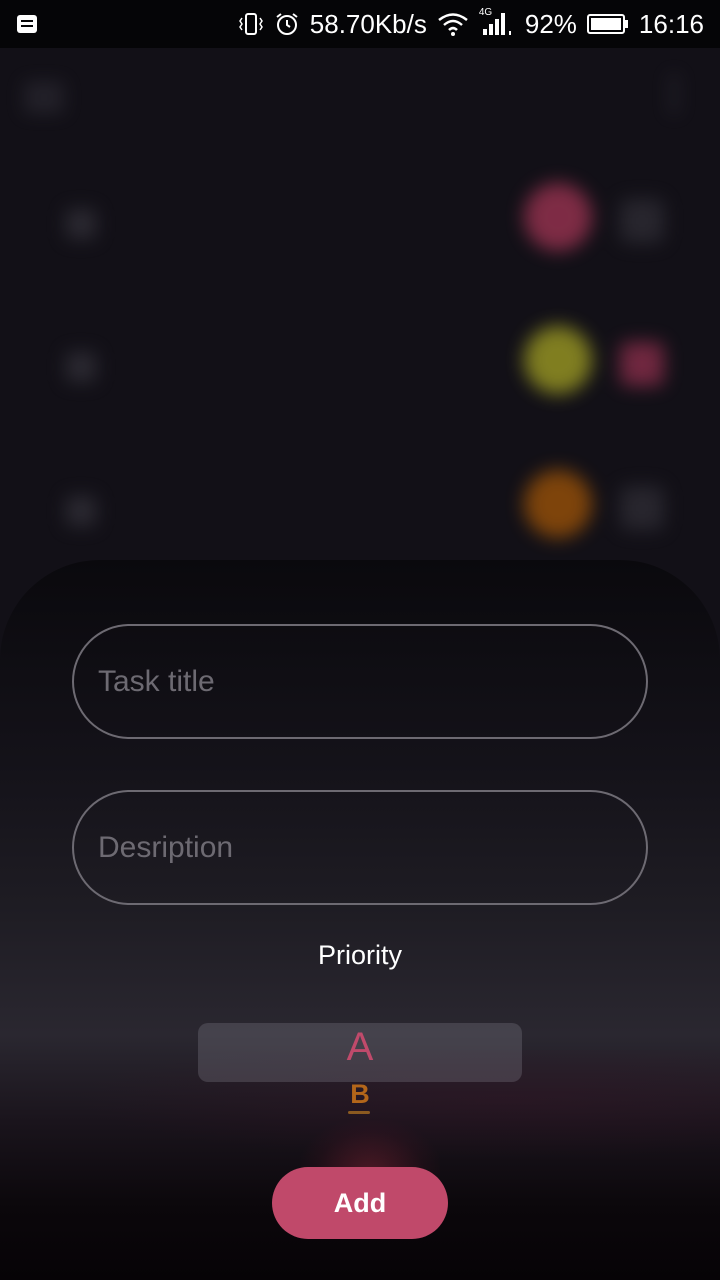 The width and height of the screenshot is (720, 1280). I want to click on menu-icon, so click(44, 97).